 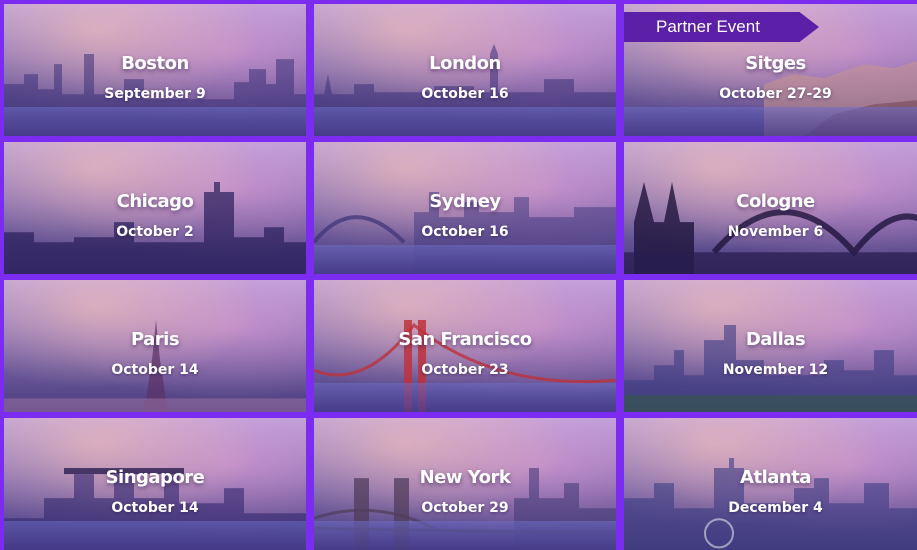 I want to click on event-card-chicago: Chicago October 2, so click(x=155, y=208).